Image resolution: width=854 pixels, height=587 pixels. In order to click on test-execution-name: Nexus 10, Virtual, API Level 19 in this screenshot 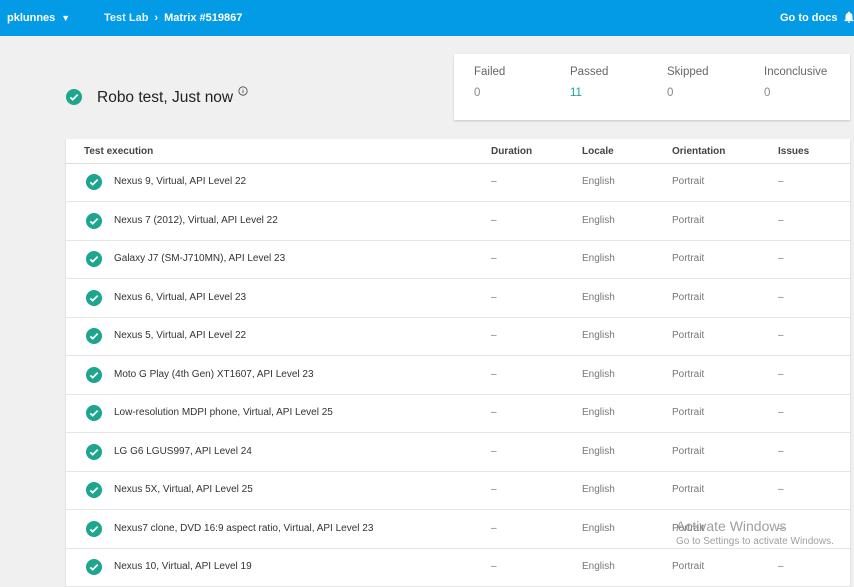, I will do `click(183, 566)`.